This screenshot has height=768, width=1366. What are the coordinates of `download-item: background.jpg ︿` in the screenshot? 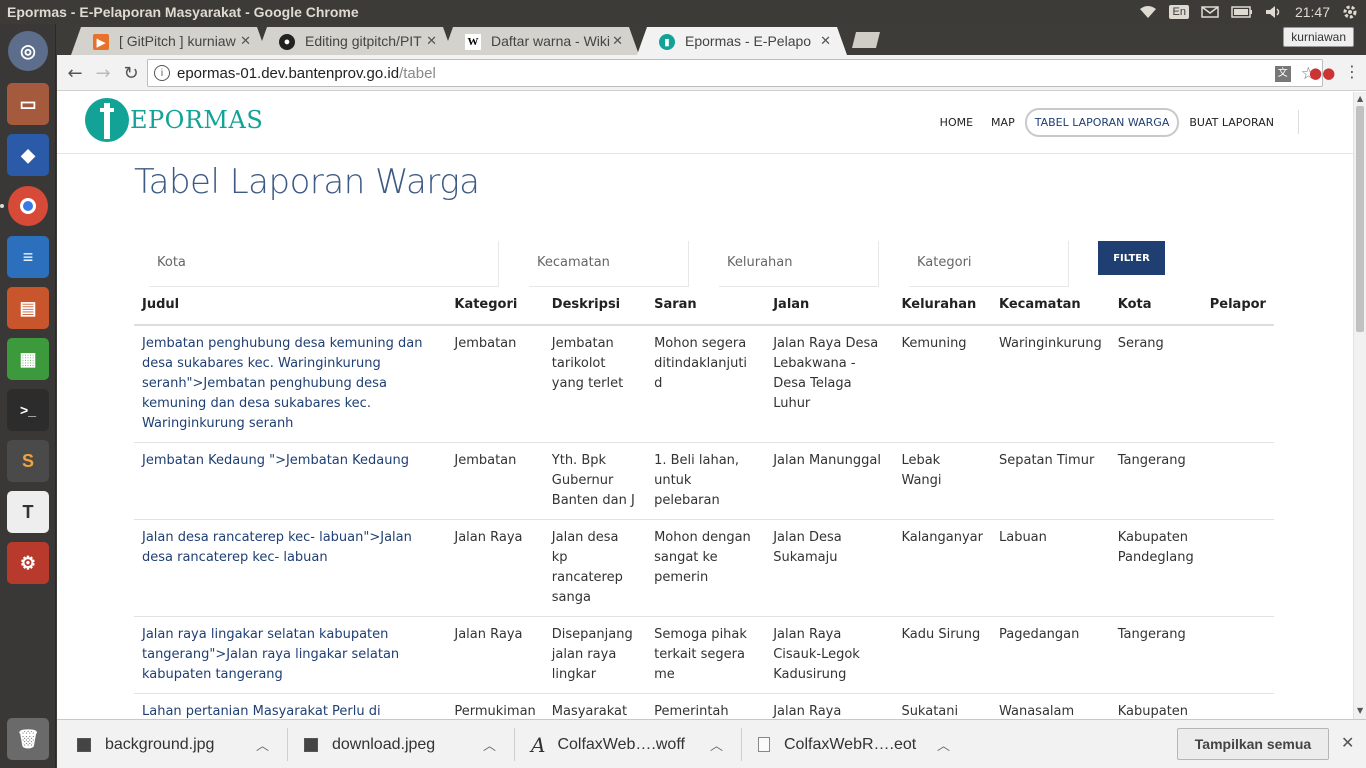 It's located at (180, 744).